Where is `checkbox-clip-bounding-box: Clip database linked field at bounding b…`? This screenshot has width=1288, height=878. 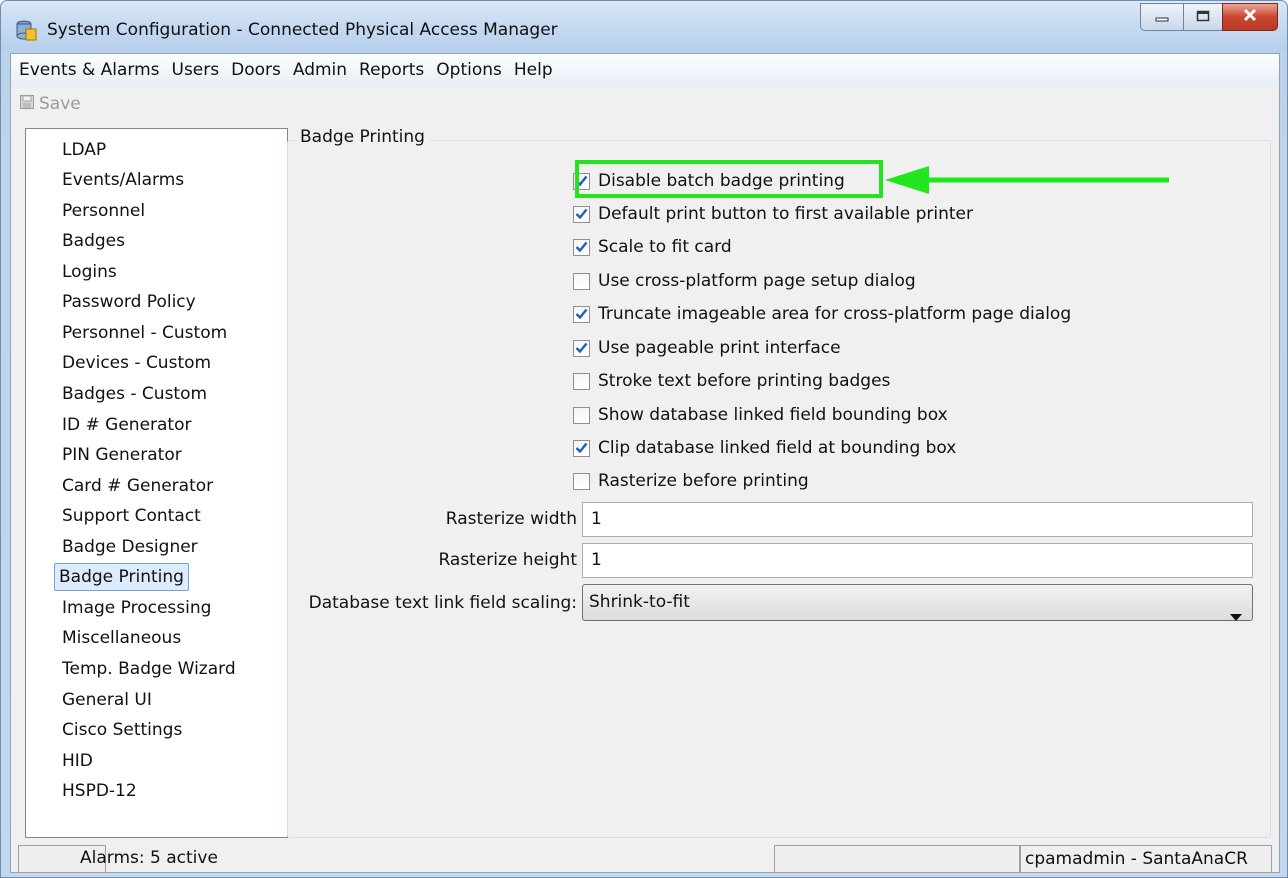 checkbox-clip-bounding-box: Clip database linked field at bounding b… is located at coordinates (764, 448).